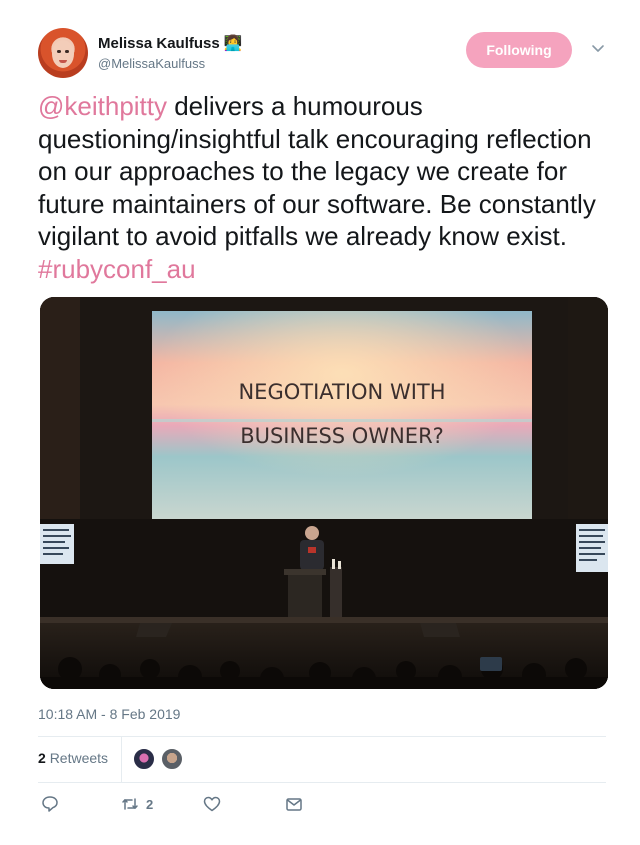  What do you see at coordinates (102, 106) in the screenshot?
I see `mention-link: @keithpitty` at bounding box center [102, 106].